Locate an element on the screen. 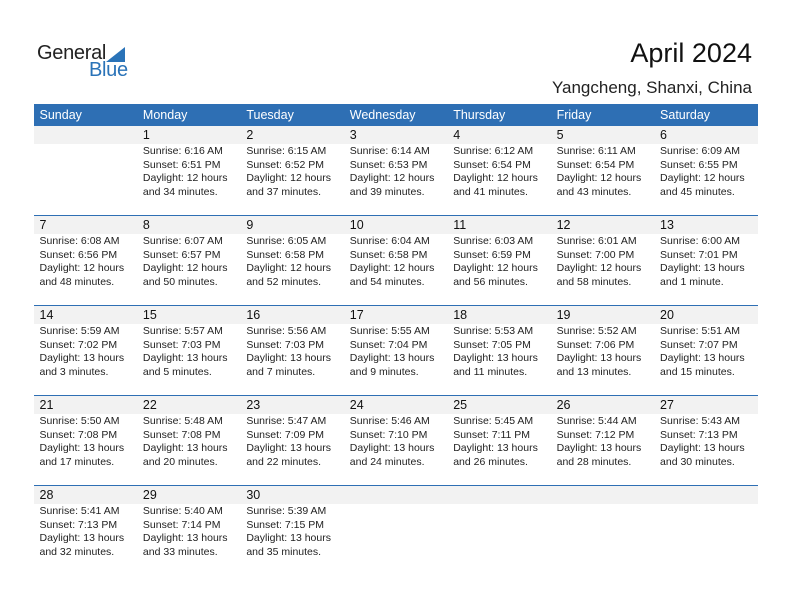  weekday-thursday: Thursday is located at coordinates (479, 115).